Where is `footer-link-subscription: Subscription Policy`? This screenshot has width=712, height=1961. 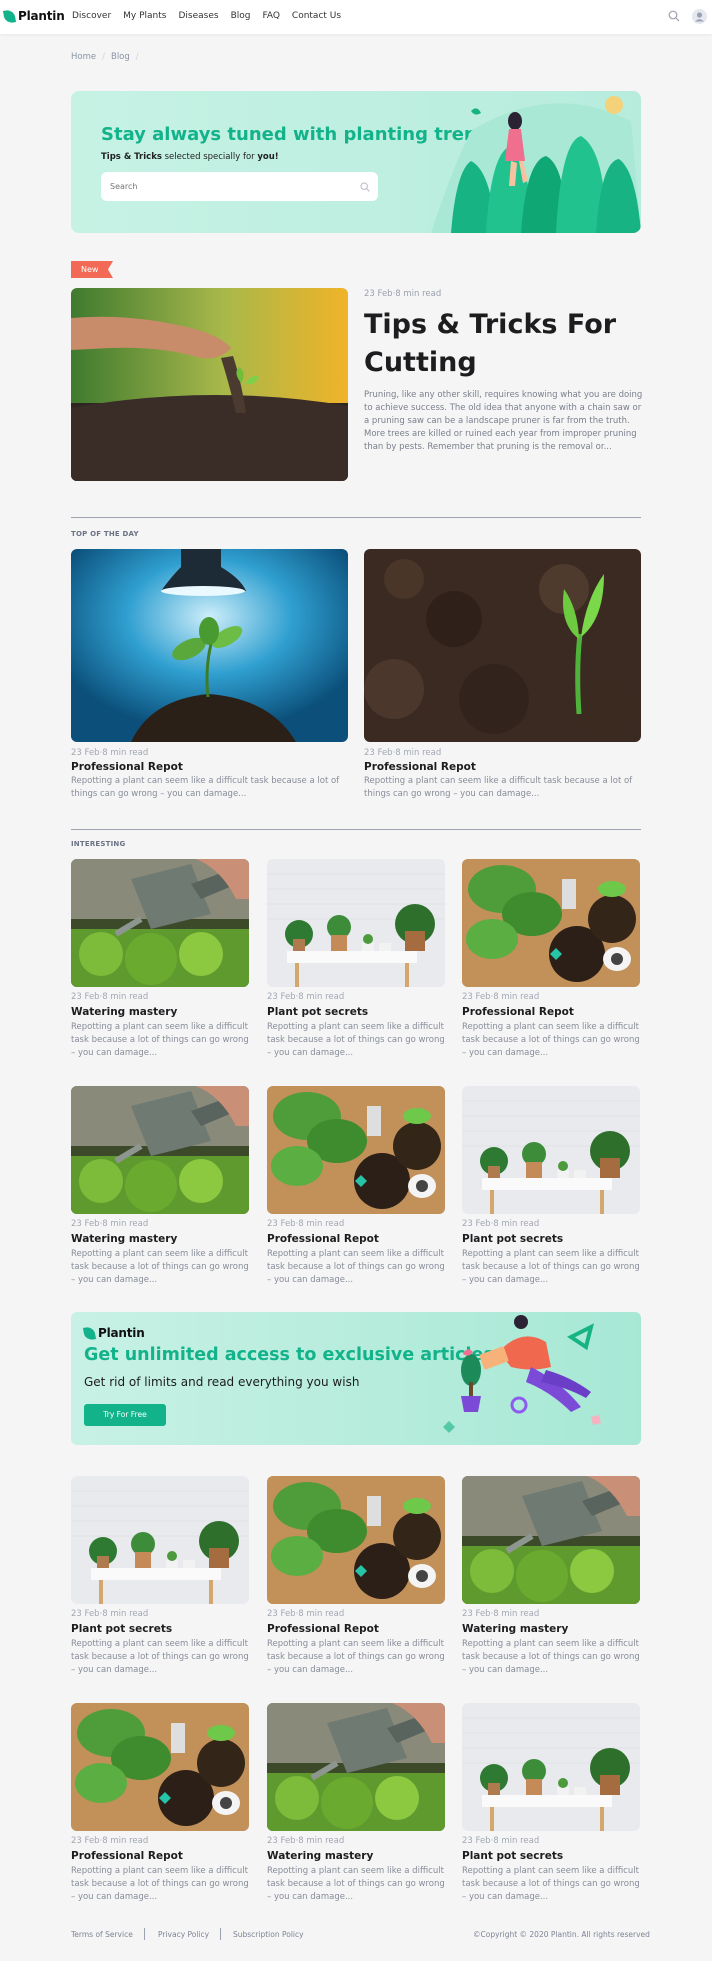 footer-link-subscription: Subscription Policy is located at coordinates (268, 1934).